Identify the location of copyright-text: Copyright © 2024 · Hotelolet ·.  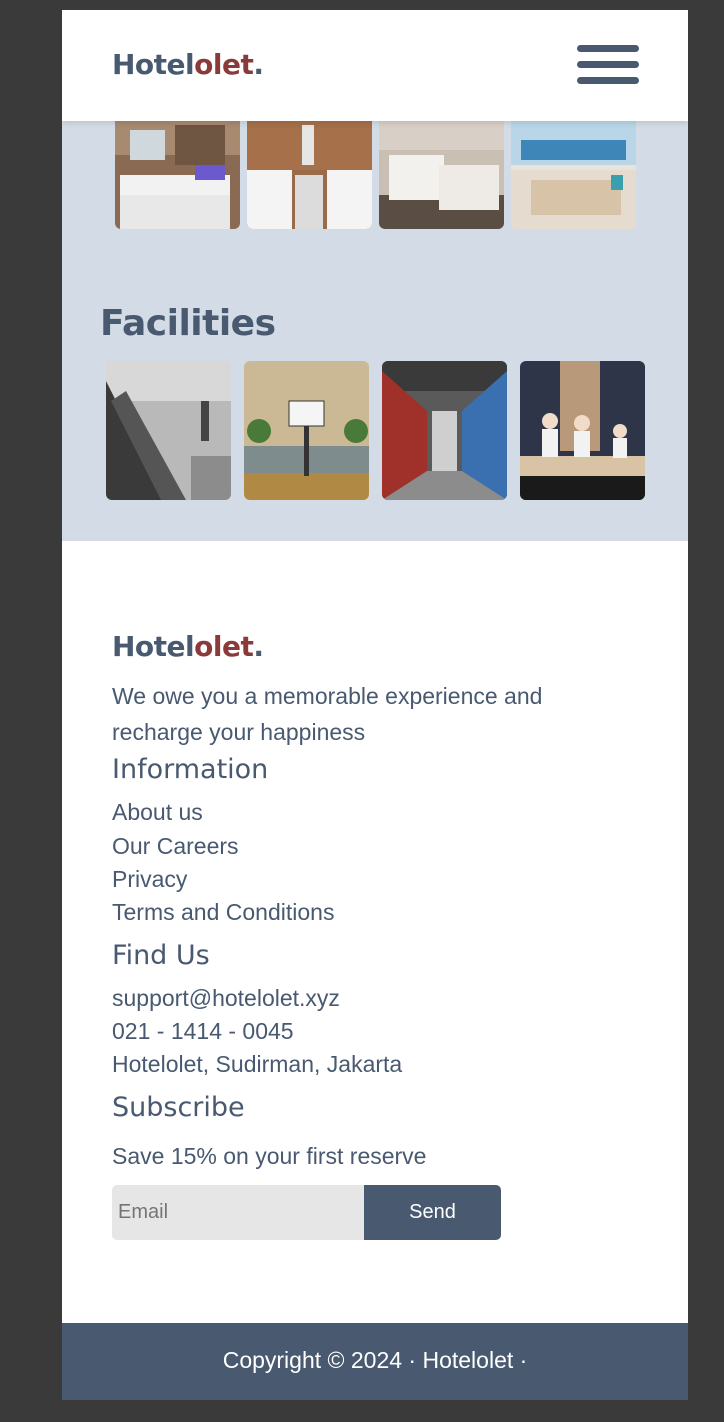
(375, 1360).